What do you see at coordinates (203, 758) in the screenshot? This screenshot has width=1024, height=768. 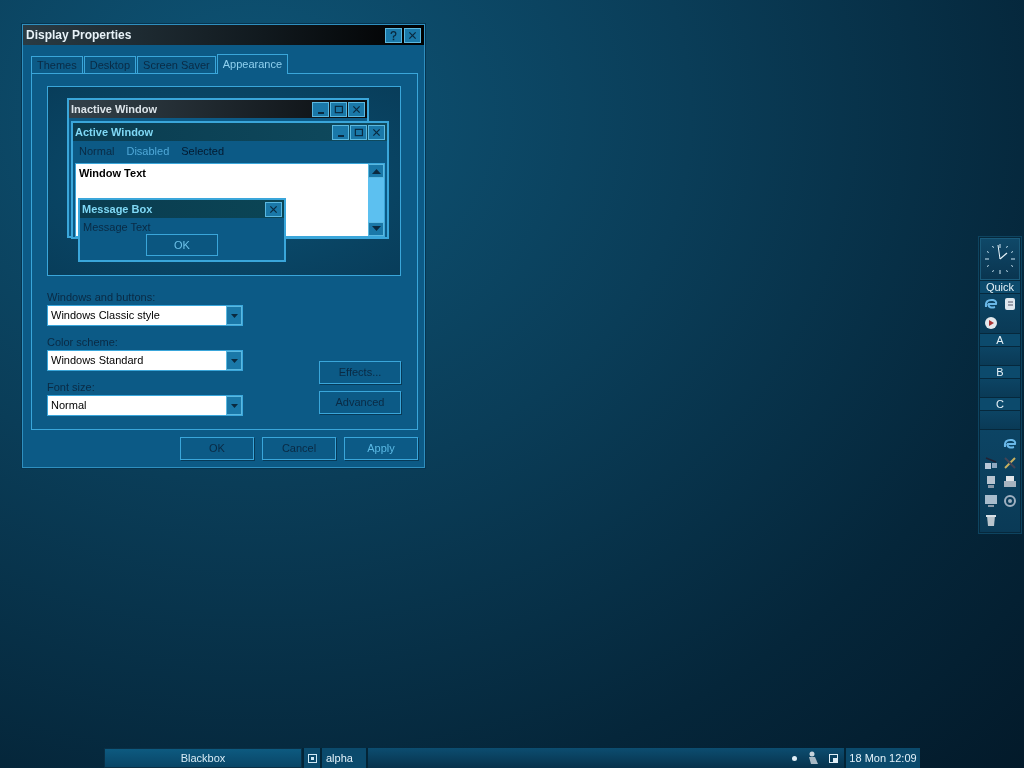 I see `workspace-label: Blackbox` at bounding box center [203, 758].